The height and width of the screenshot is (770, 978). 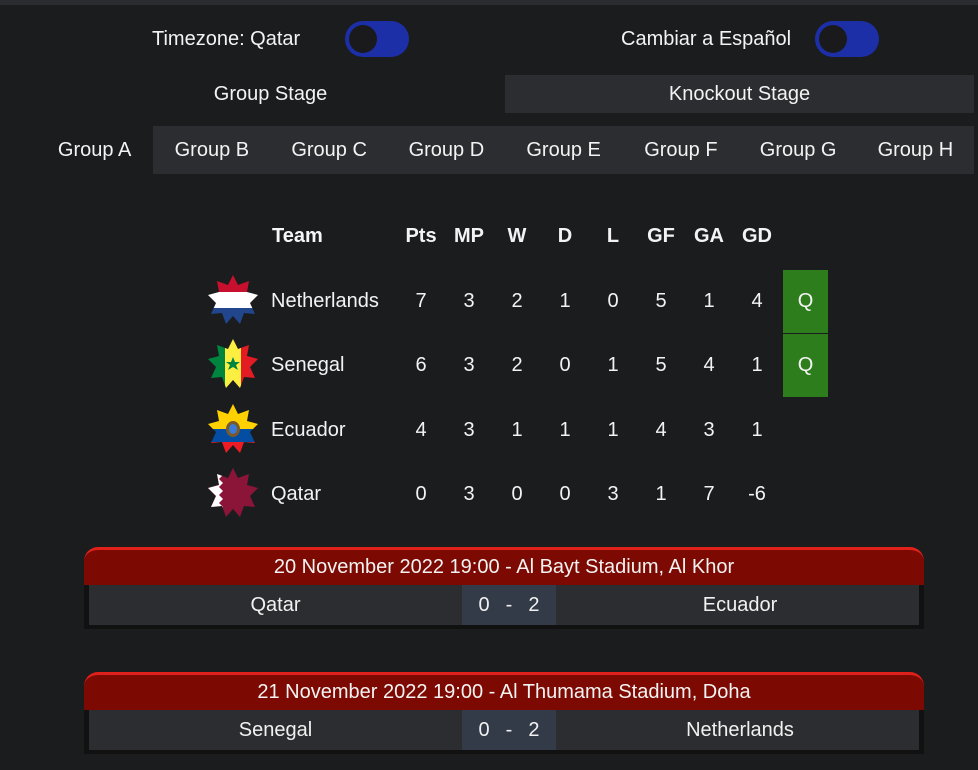 I want to click on tab-group-f: Group F, so click(x=680, y=150).